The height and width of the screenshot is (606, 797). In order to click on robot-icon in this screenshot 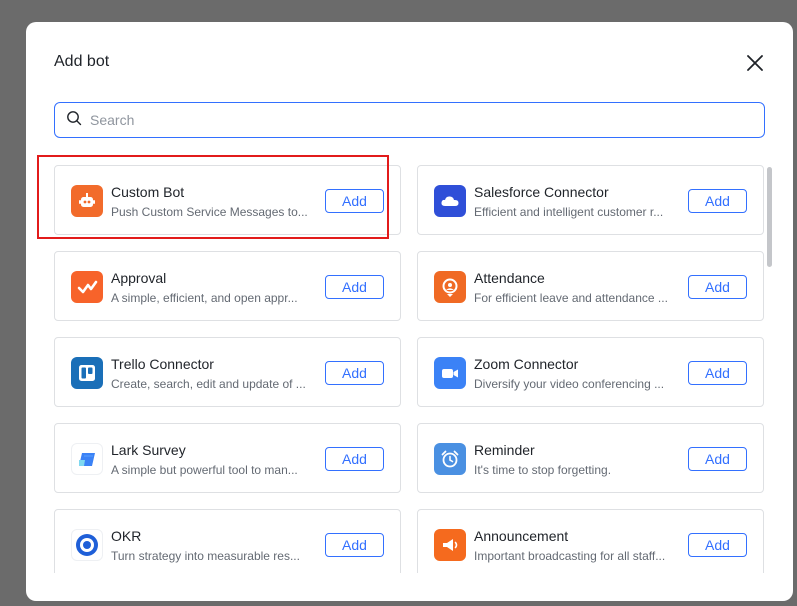, I will do `click(87, 201)`.